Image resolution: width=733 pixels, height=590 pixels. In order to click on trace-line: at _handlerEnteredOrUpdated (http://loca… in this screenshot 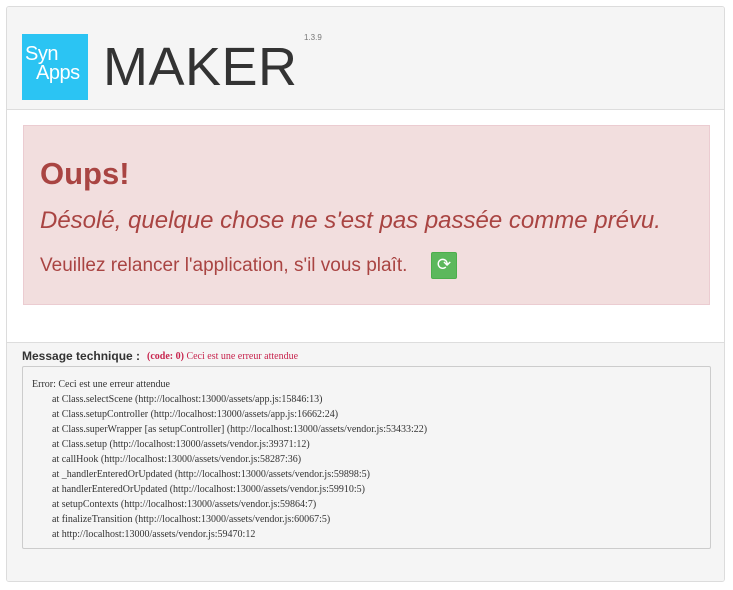, I will do `click(211, 474)`.